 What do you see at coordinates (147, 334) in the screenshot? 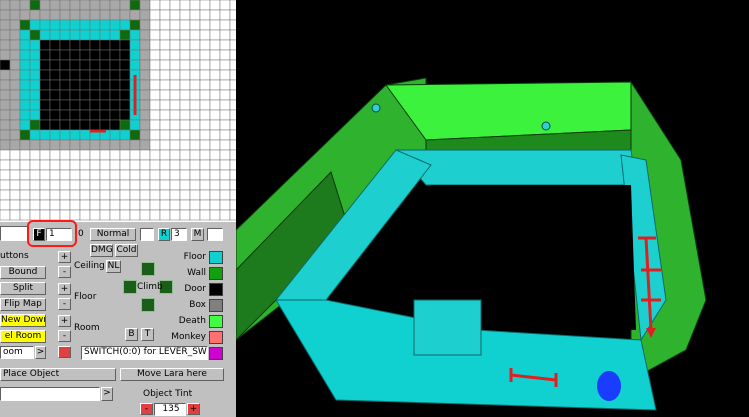
I see `t-button: T` at bounding box center [147, 334].